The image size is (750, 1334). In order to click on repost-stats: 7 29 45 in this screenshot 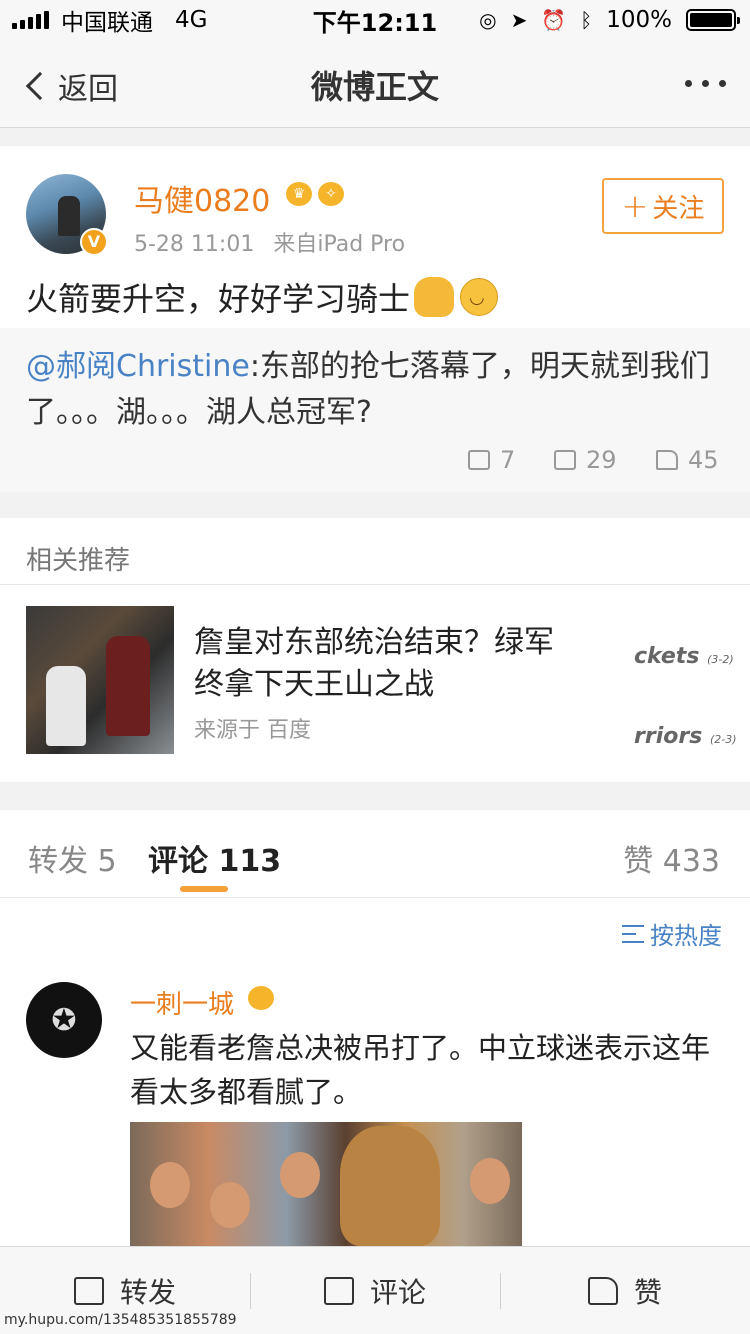, I will do `click(375, 460)`.